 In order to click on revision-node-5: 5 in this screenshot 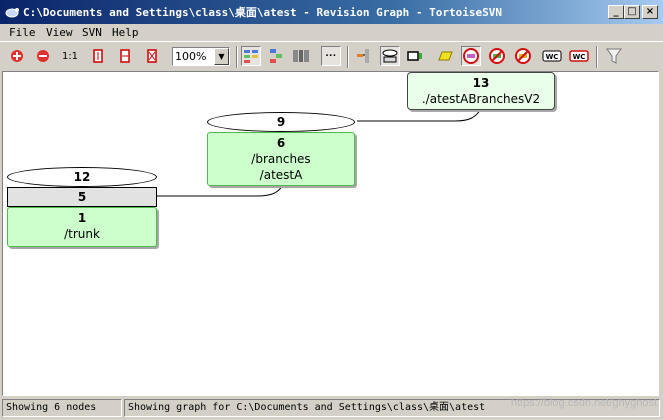, I will do `click(82, 197)`.